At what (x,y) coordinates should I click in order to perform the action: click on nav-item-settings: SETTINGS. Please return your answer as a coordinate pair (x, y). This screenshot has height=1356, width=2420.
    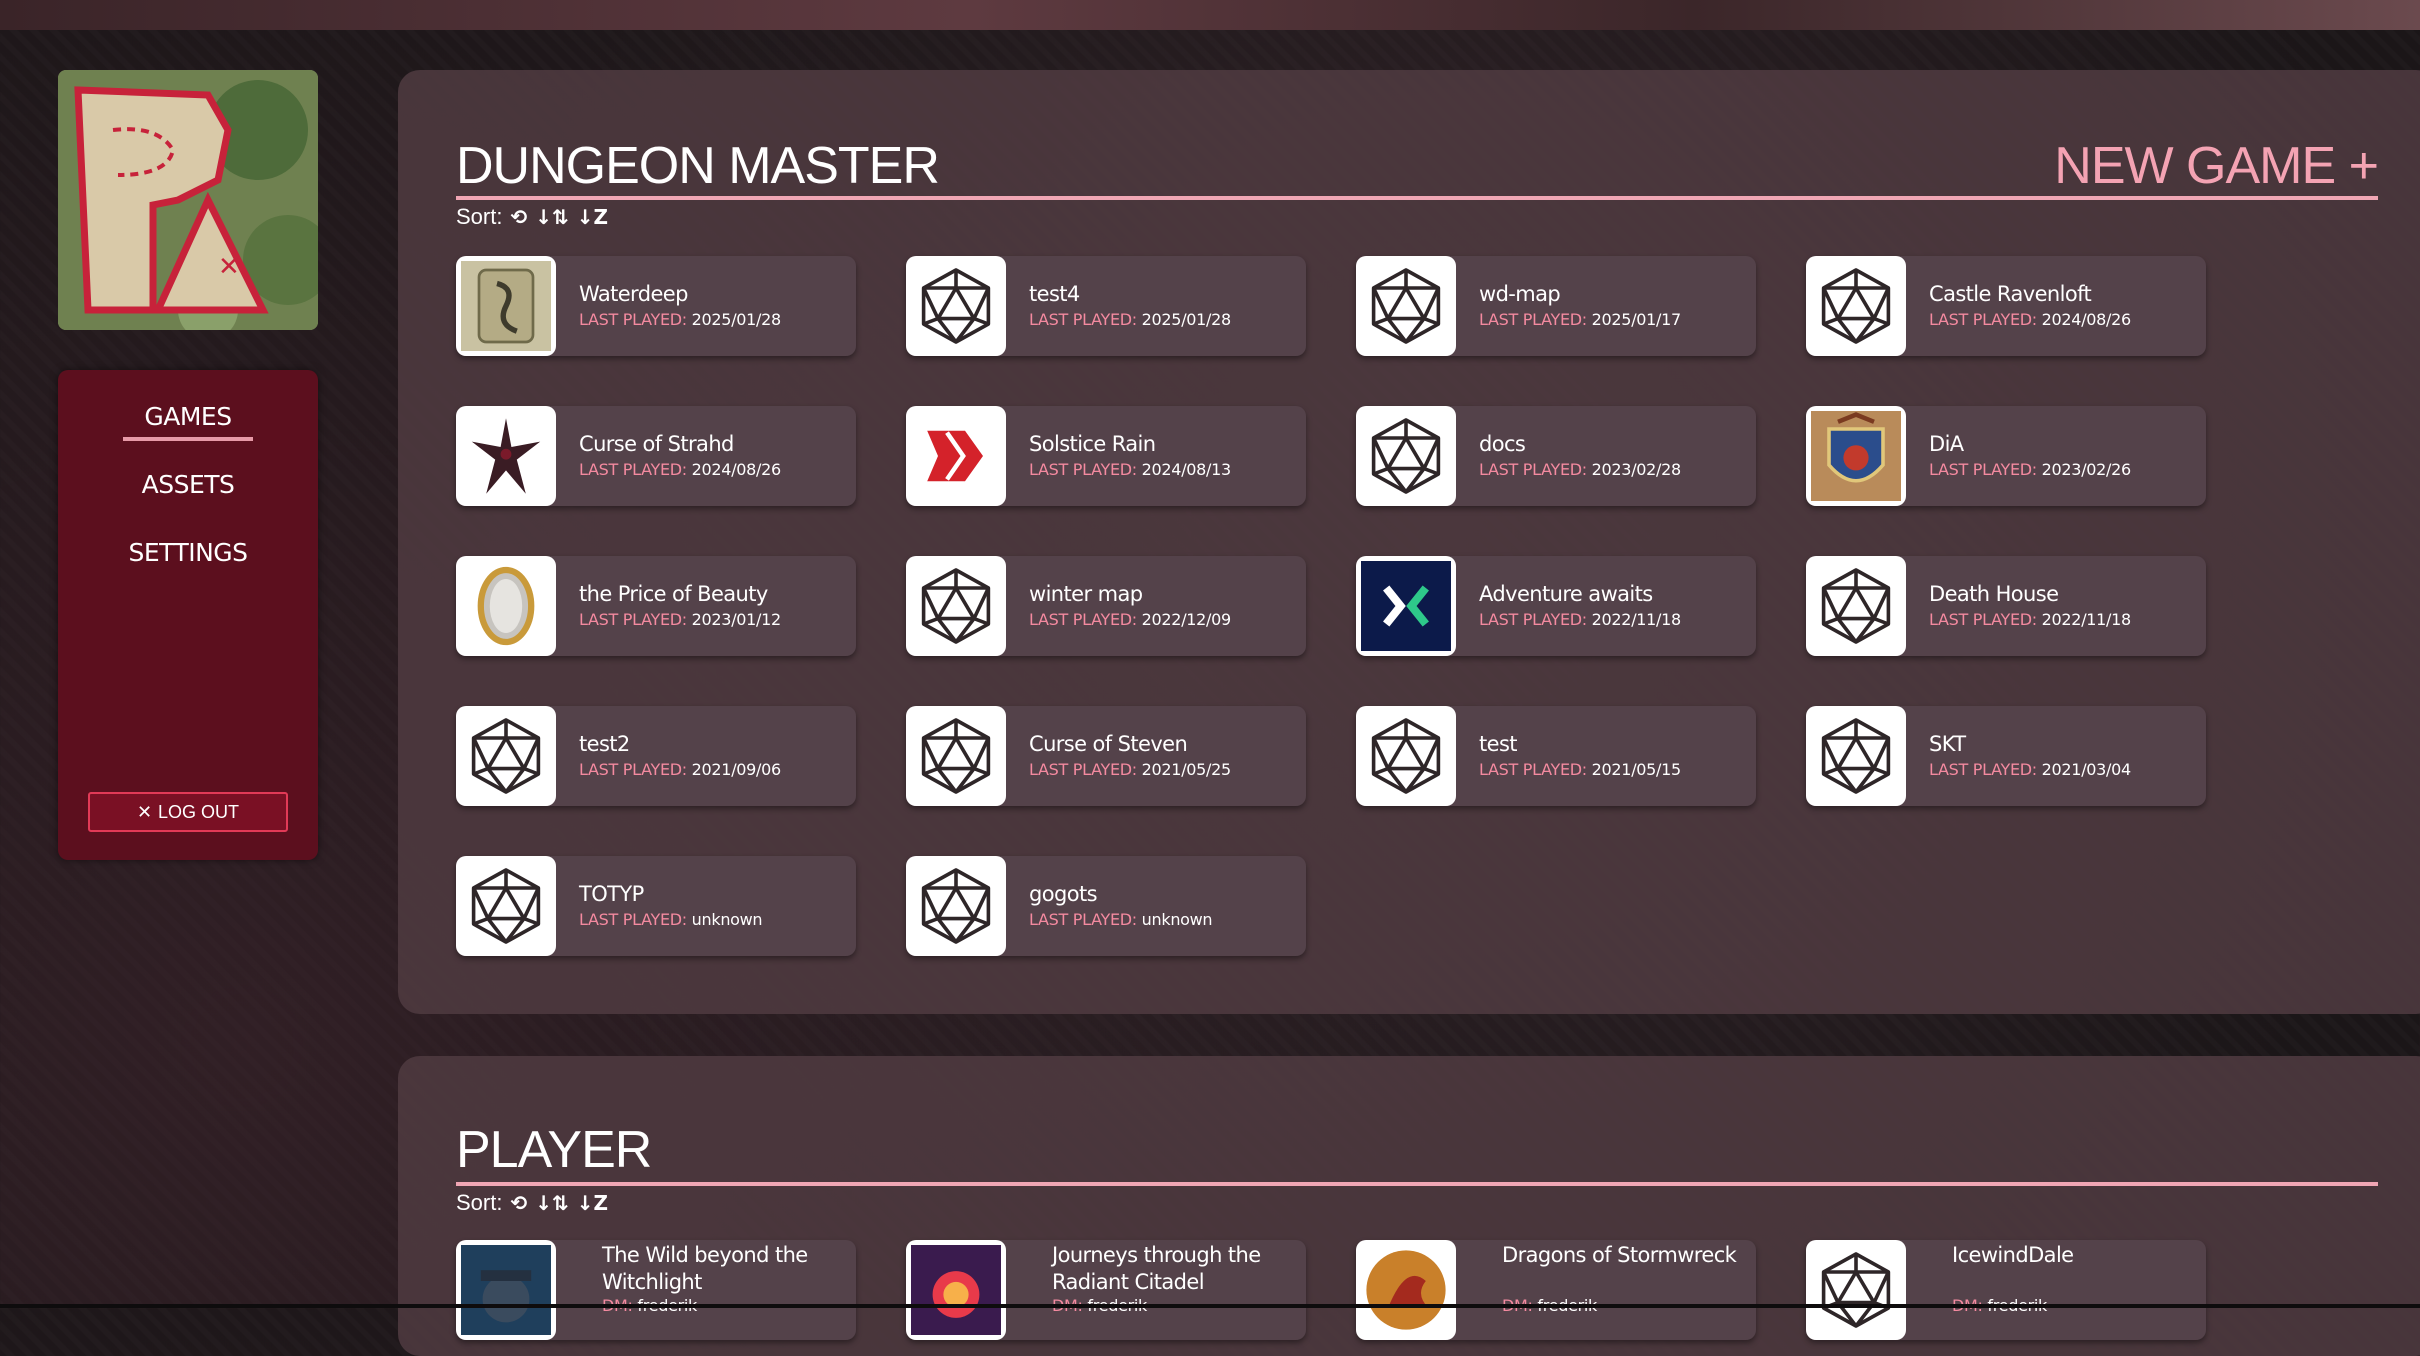
    Looking at the image, I should click on (188, 552).